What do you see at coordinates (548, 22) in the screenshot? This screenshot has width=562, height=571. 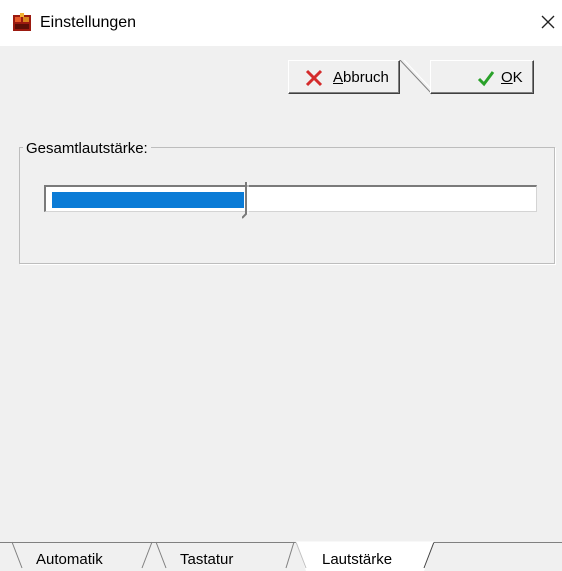 I see `close-icon` at bounding box center [548, 22].